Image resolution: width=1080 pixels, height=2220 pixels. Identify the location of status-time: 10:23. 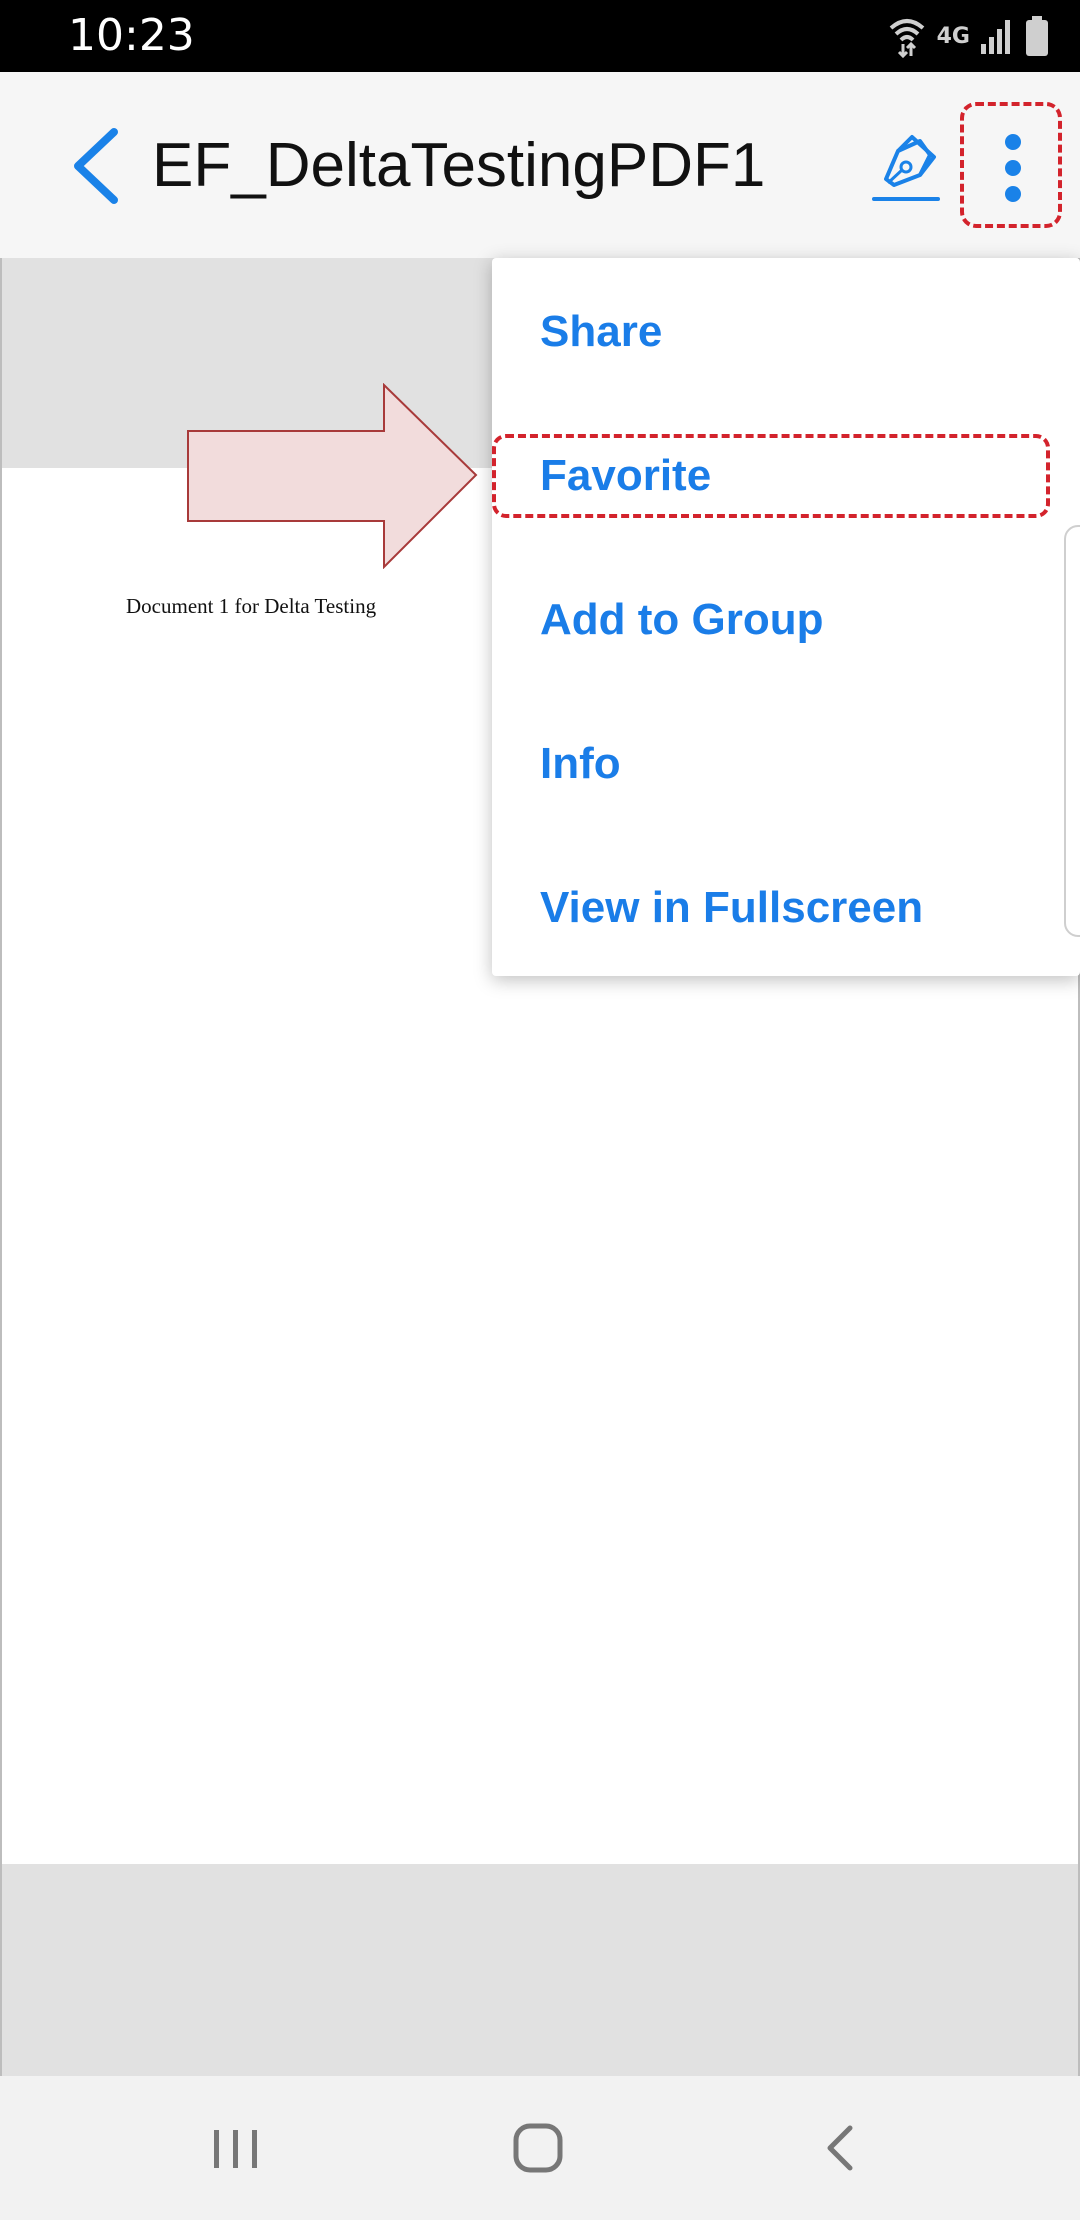
(131, 35).